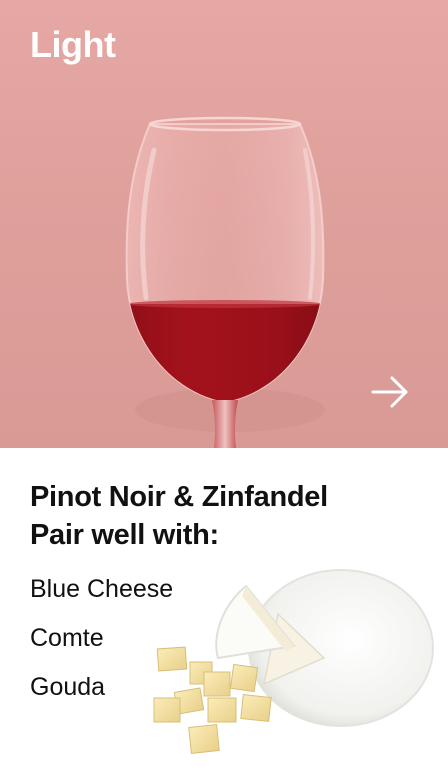 Image resolution: width=448 pixels, height=784 pixels. I want to click on pairing-heading: Pinot Noir & Zinfandel Pair well with:, so click(179, 516).